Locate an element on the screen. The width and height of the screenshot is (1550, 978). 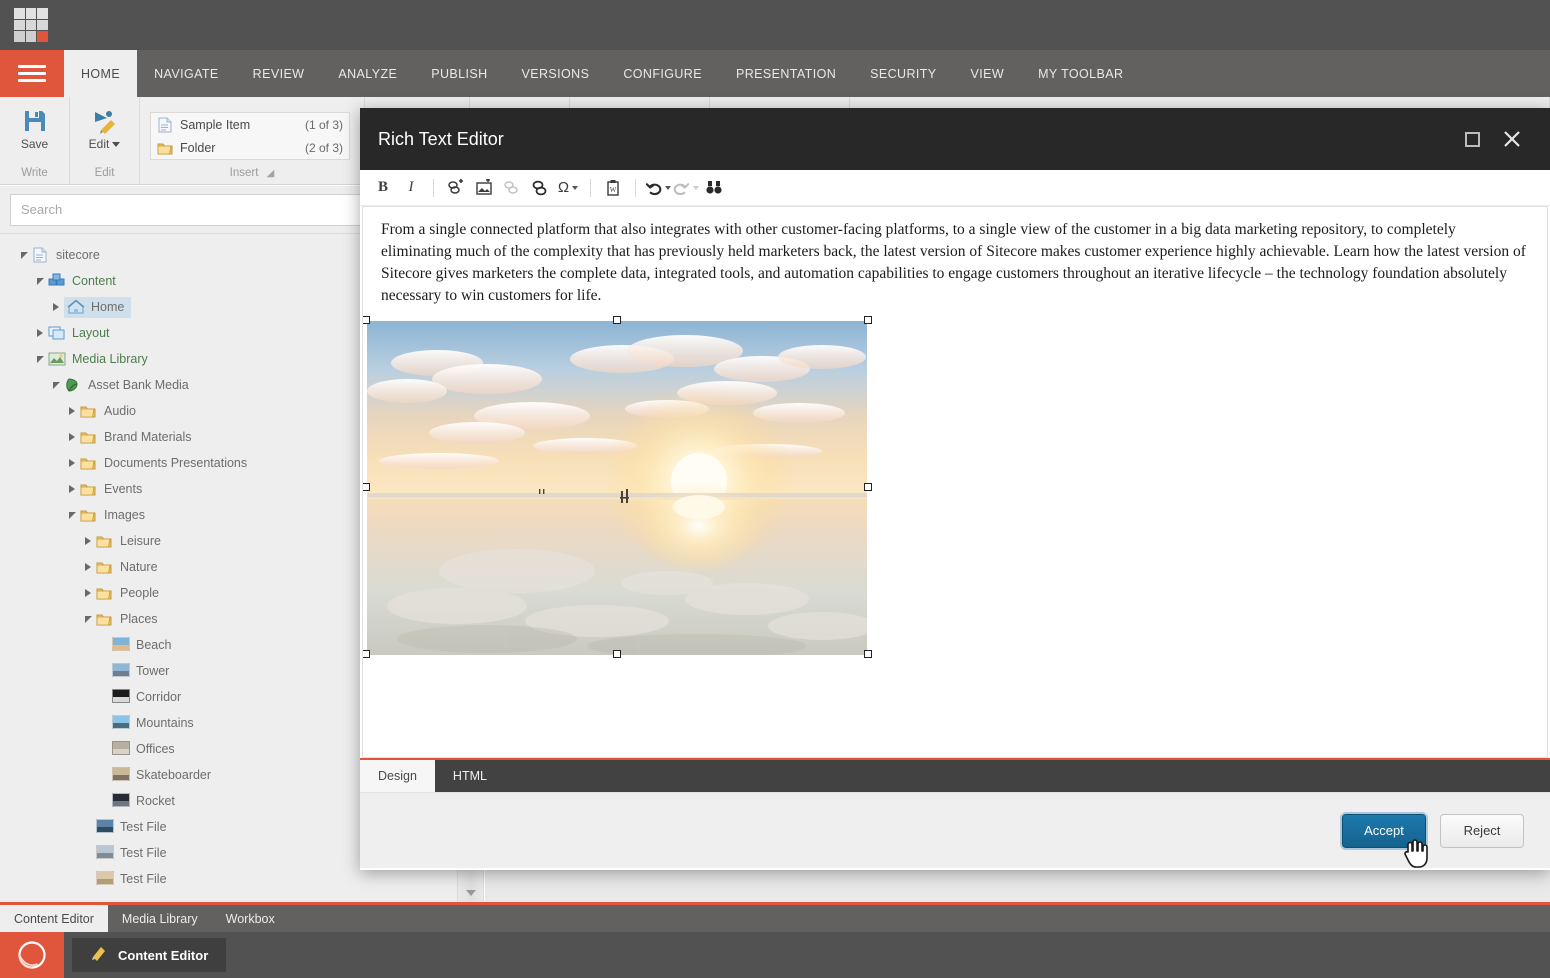
save-icon is located at coordinates (35, 121).